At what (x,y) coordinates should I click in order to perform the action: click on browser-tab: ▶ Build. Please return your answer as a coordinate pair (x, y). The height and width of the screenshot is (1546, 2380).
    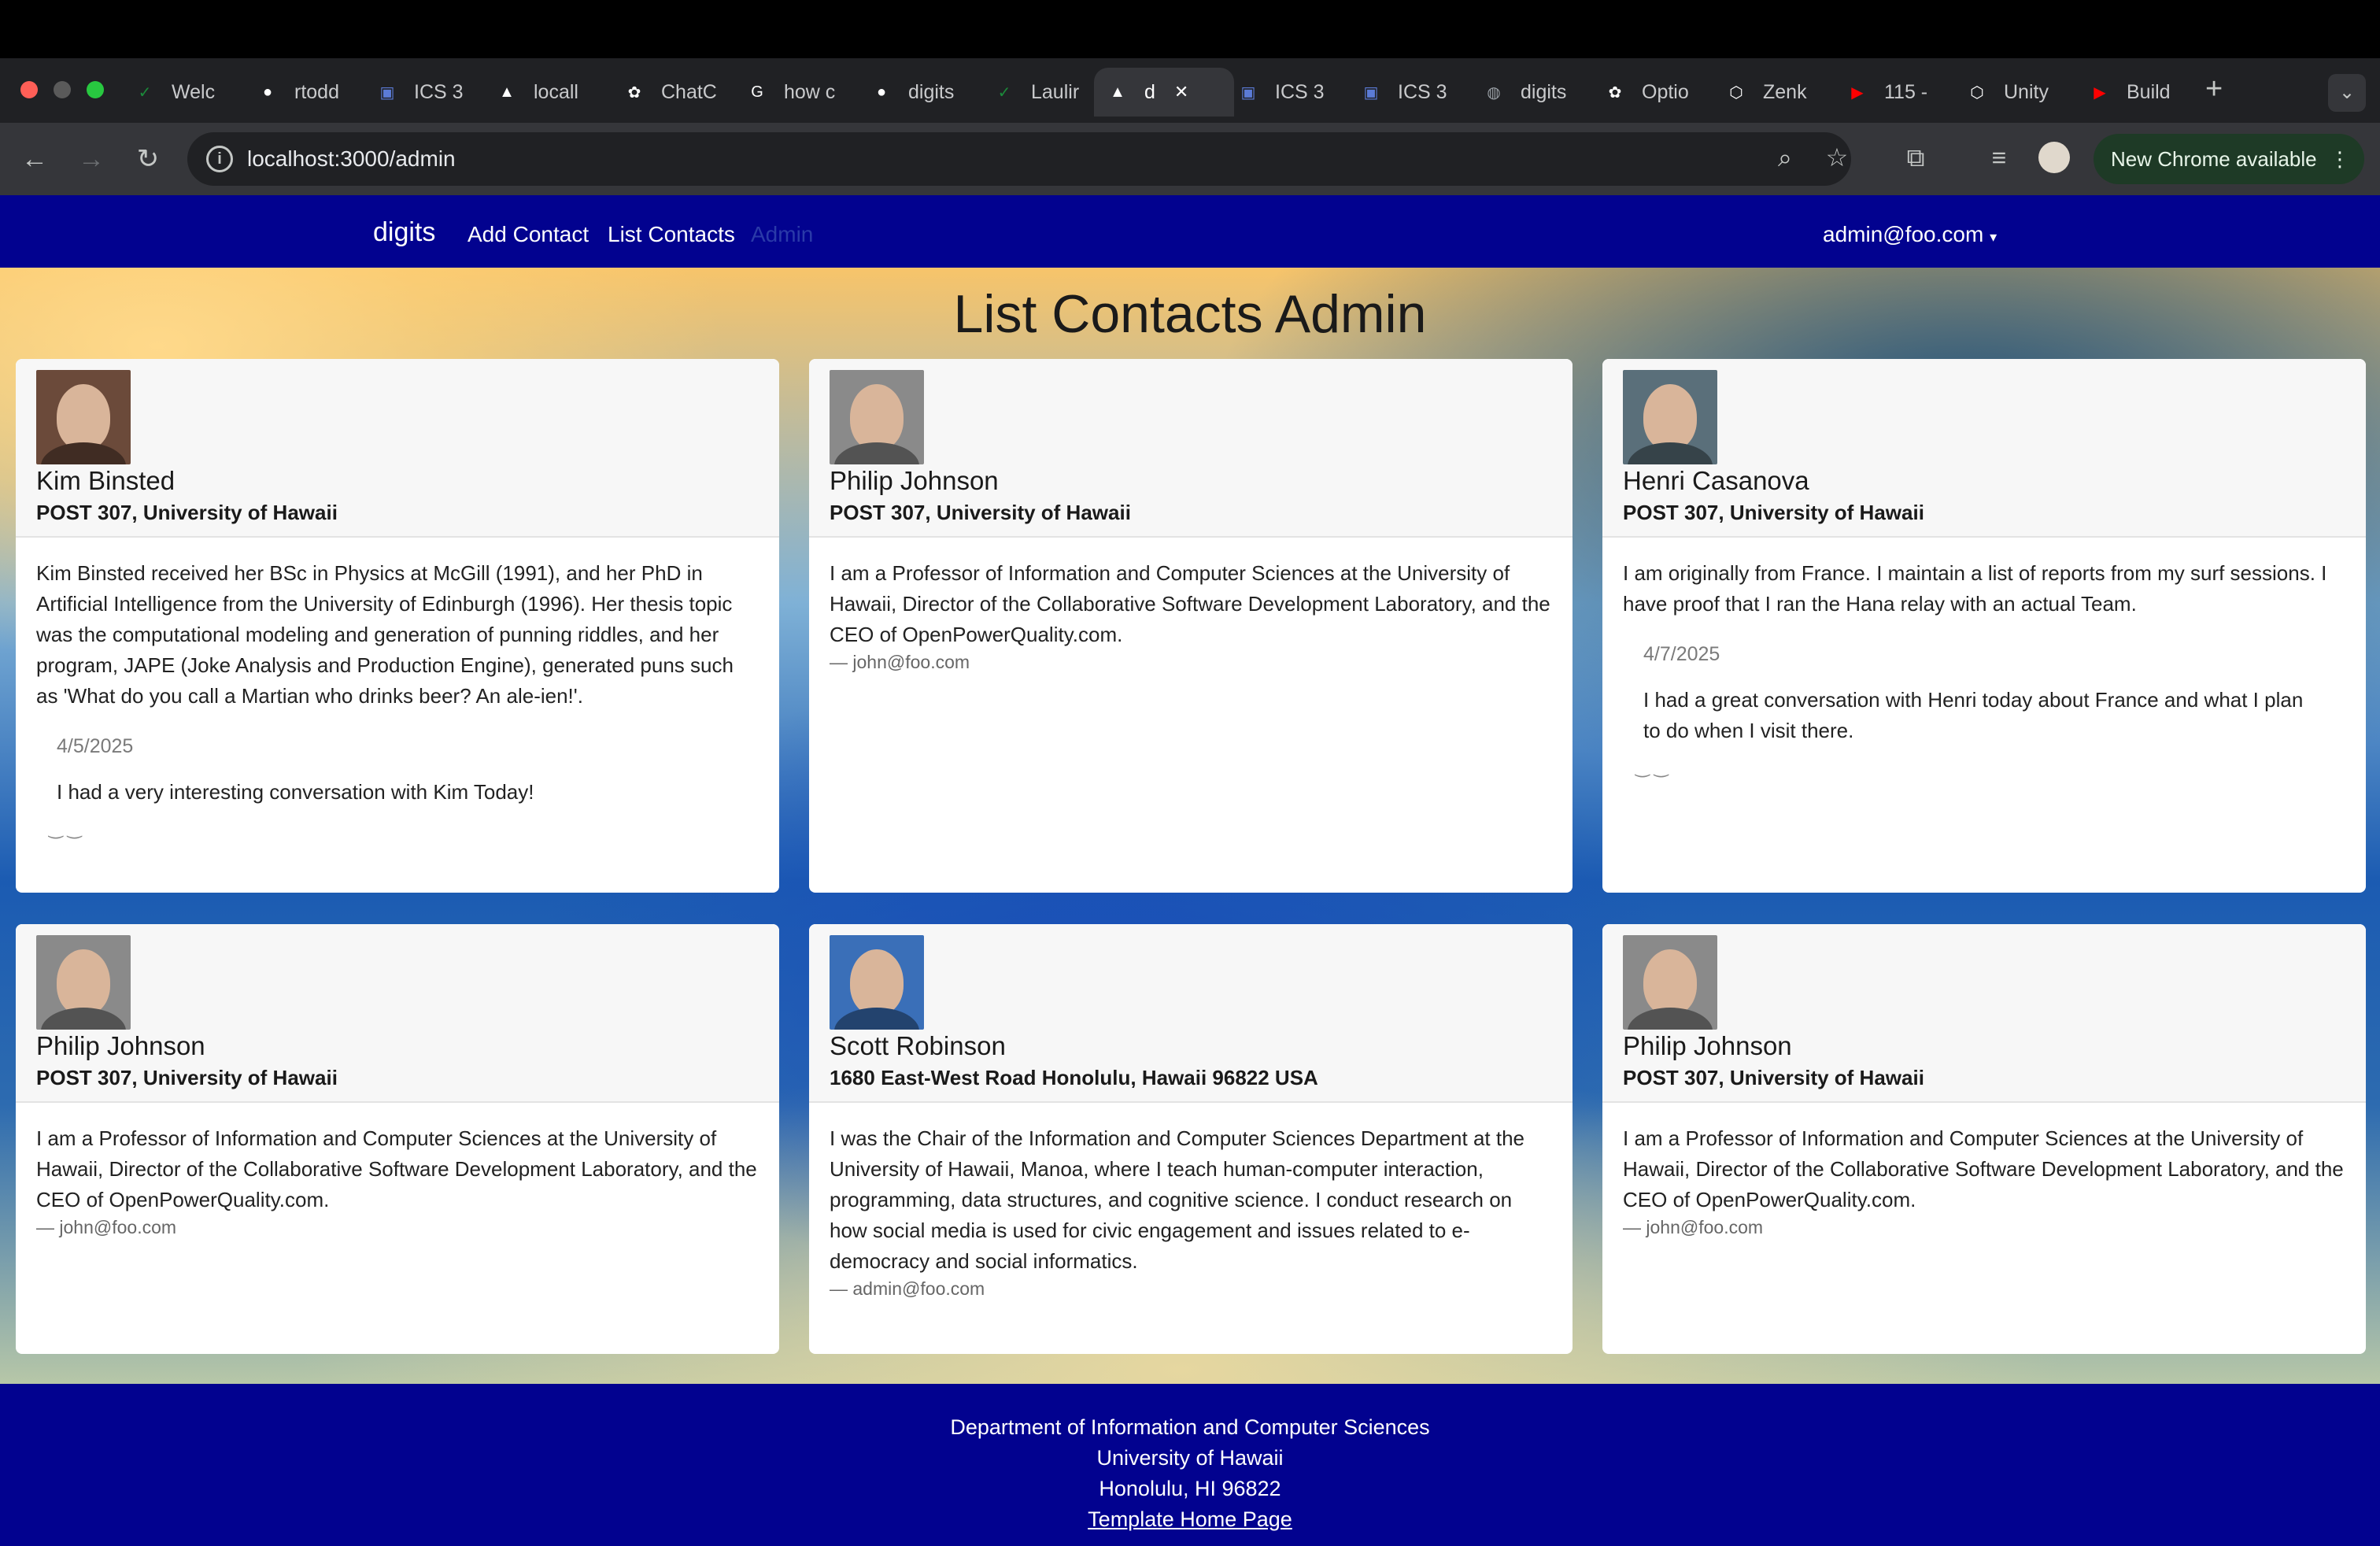
    Looking at the image, I should click on (2142, 93).